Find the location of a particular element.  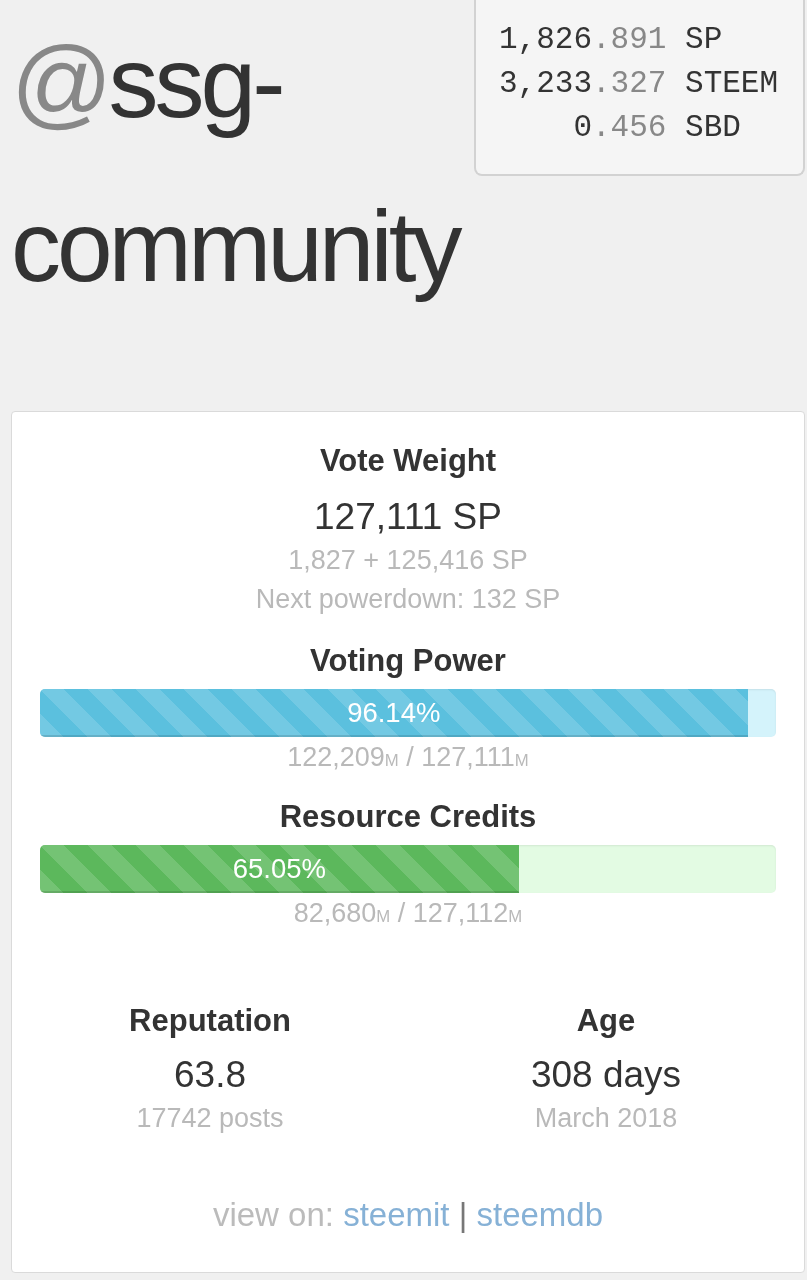

stat-detail: 1,827 + 125,416 SP is located at coordinates (408, 560).